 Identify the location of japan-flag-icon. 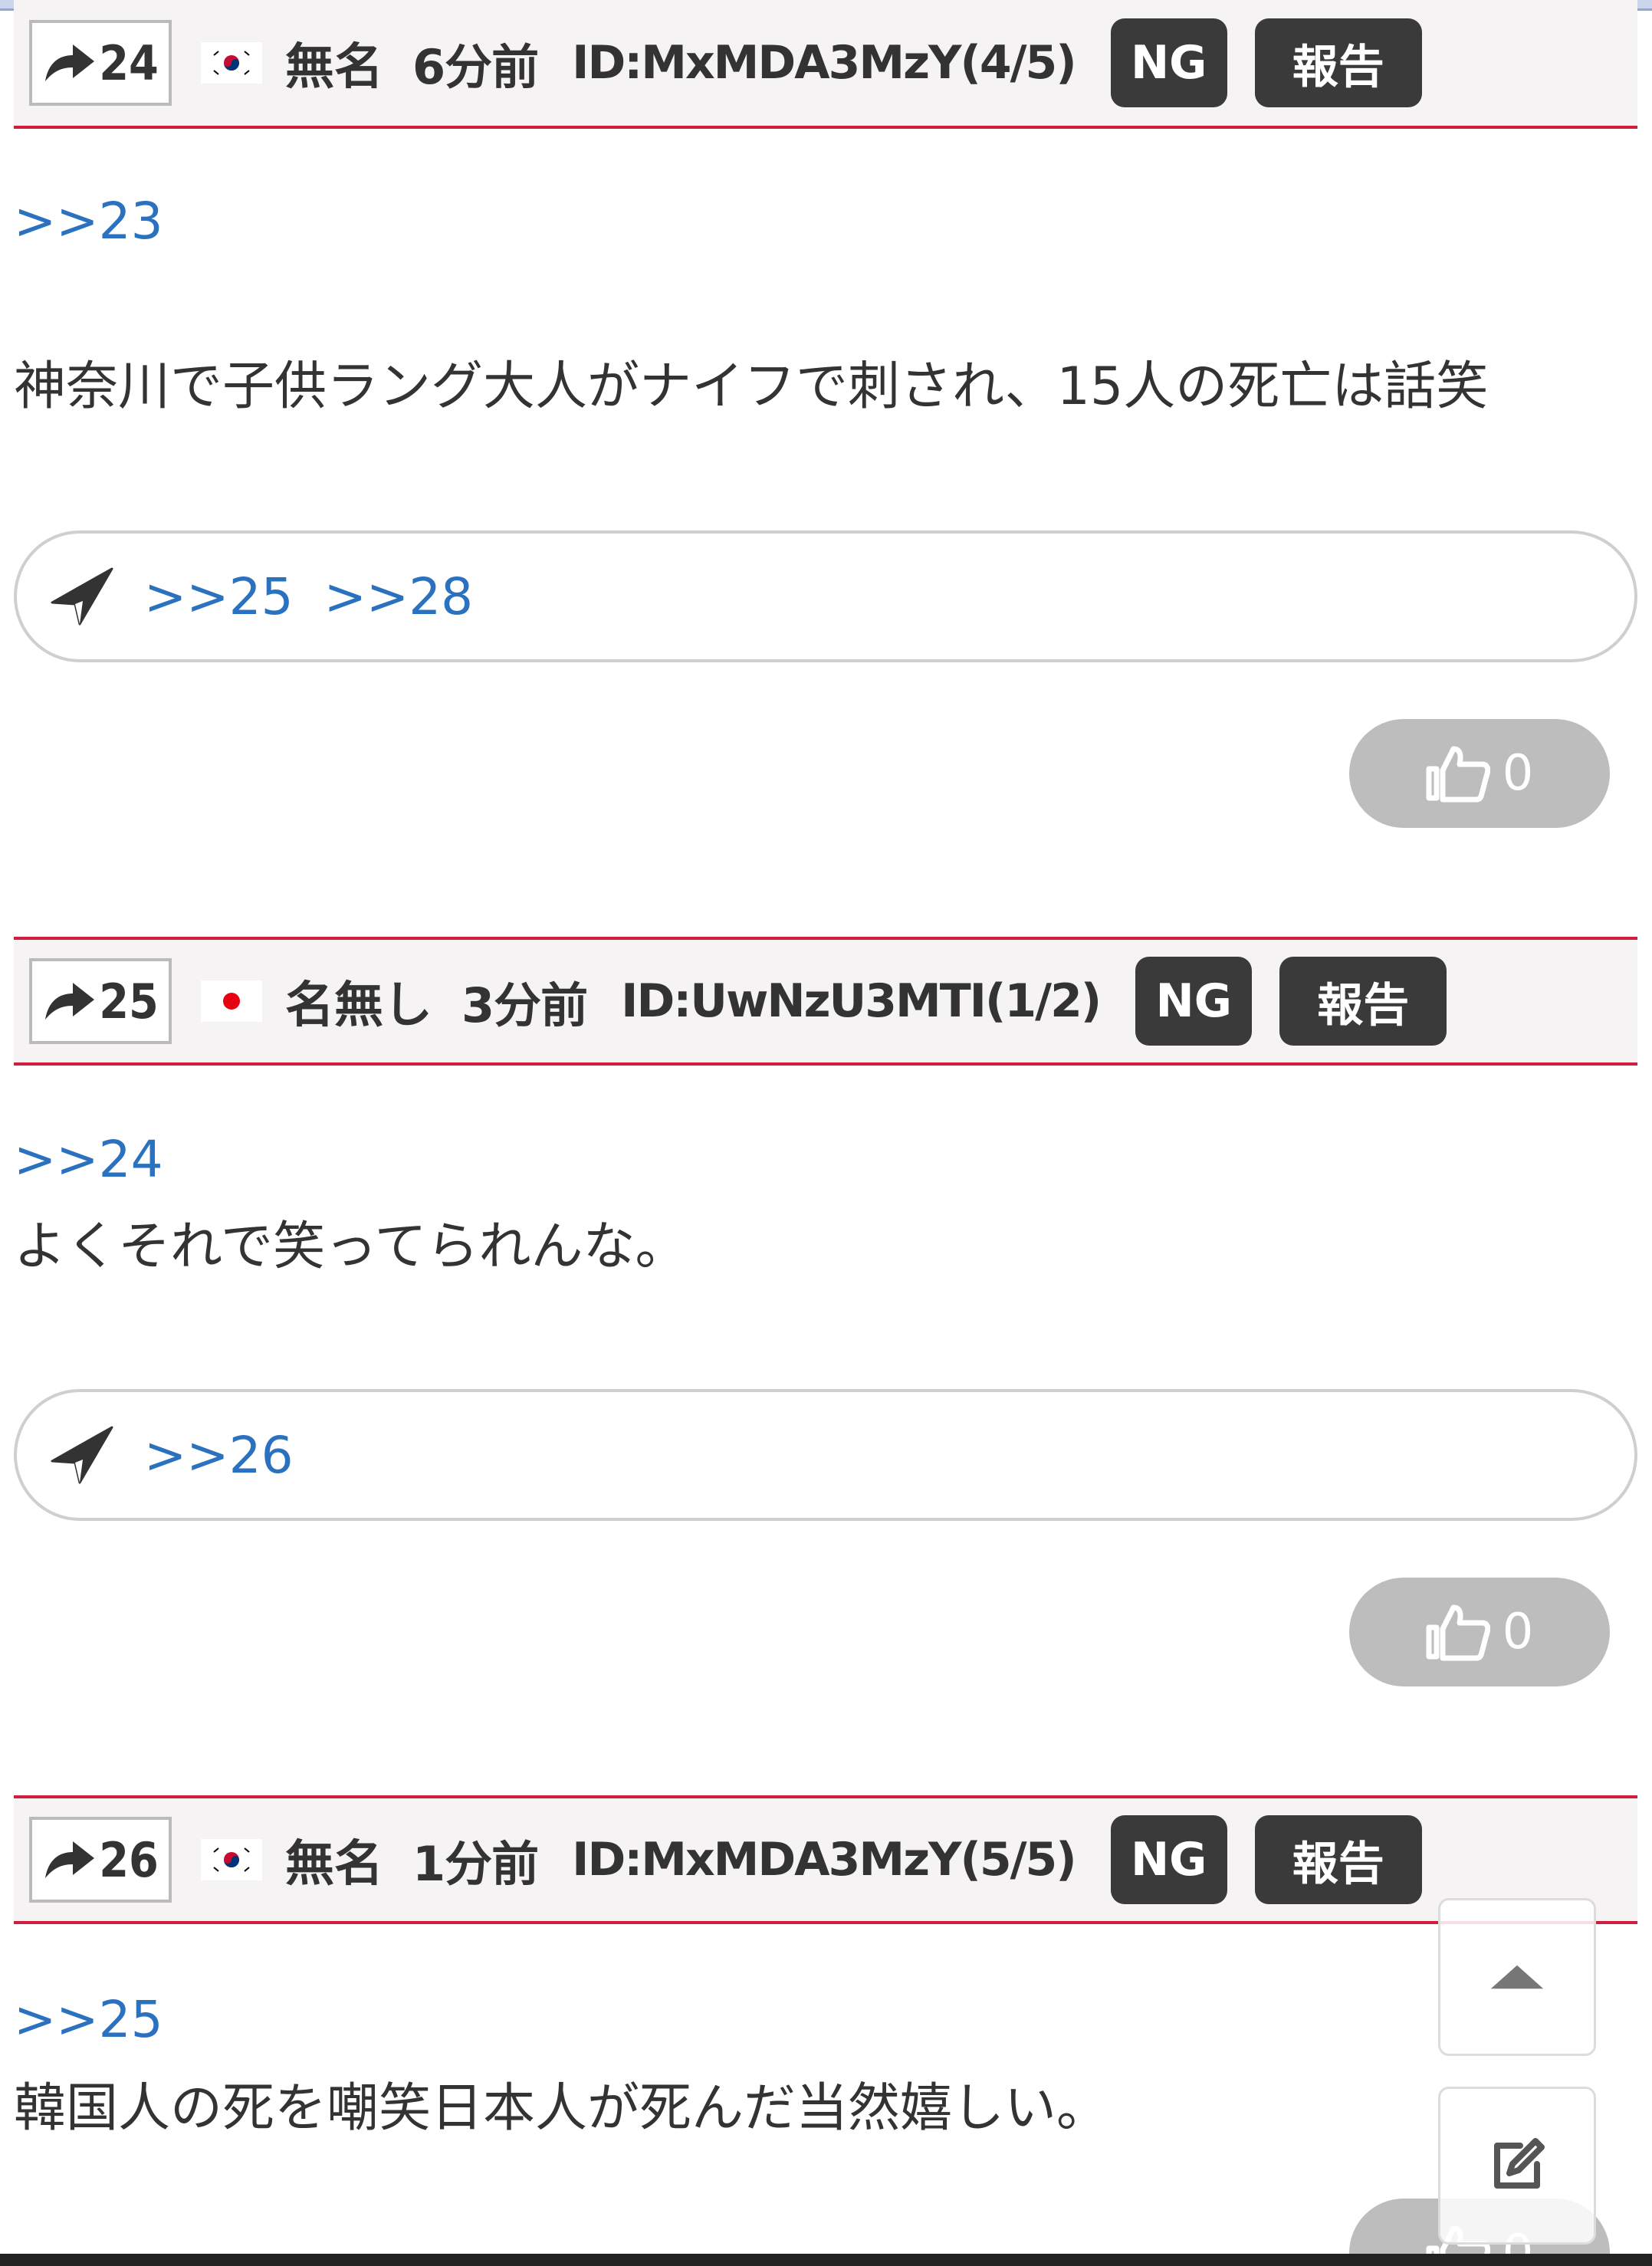
(231, 1001).